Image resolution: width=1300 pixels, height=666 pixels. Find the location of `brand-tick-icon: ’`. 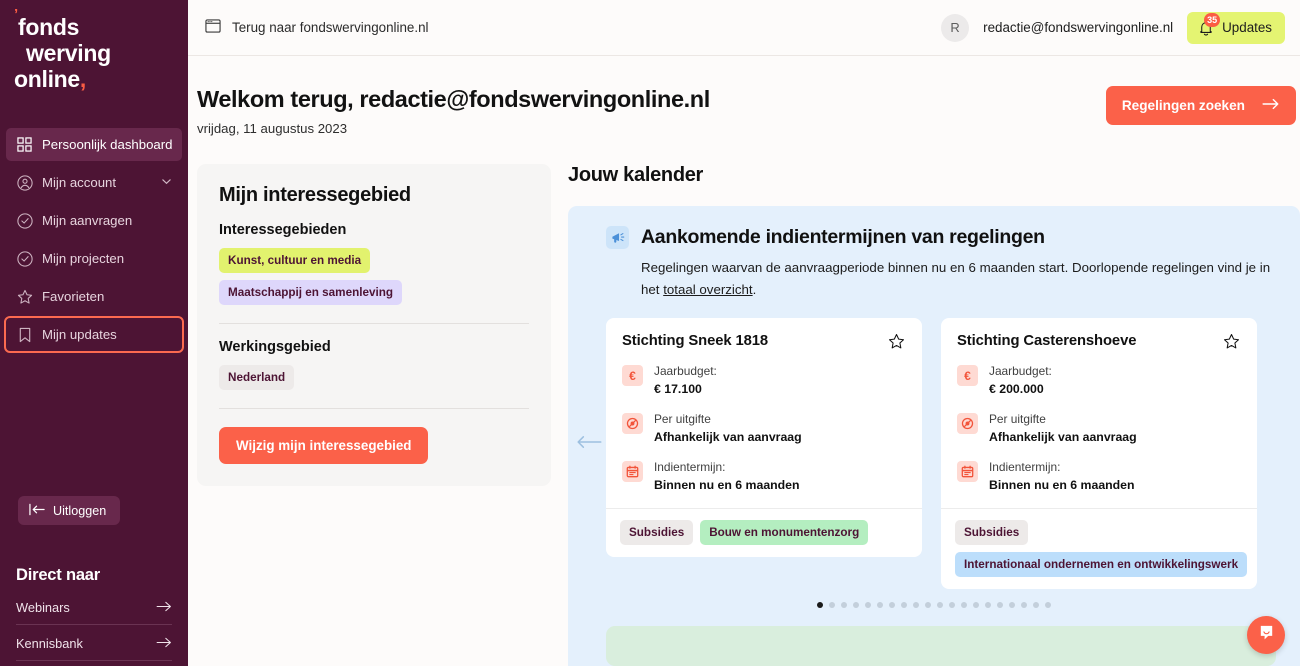

brand-tick-icon: ’ is located at coordinates (16, 14).